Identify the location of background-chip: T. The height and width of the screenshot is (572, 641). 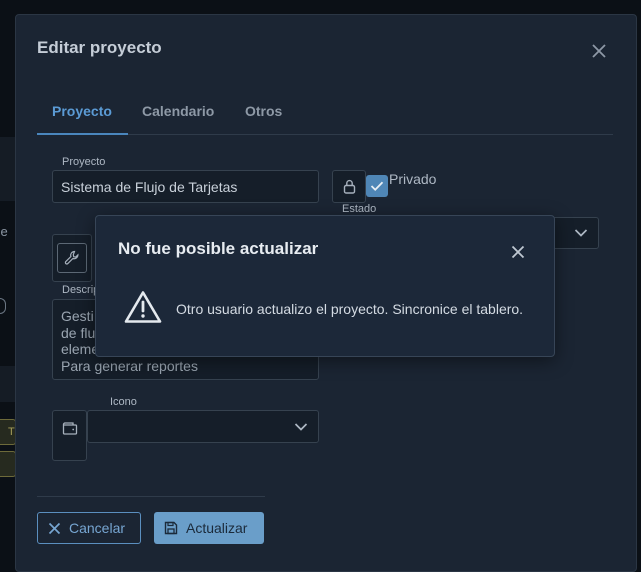
(8, 432).